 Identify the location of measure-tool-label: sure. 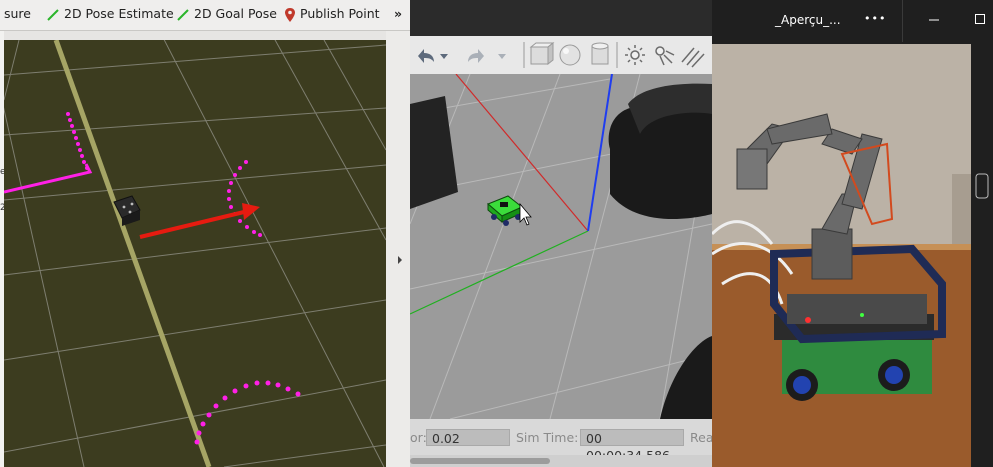
(17, 13).